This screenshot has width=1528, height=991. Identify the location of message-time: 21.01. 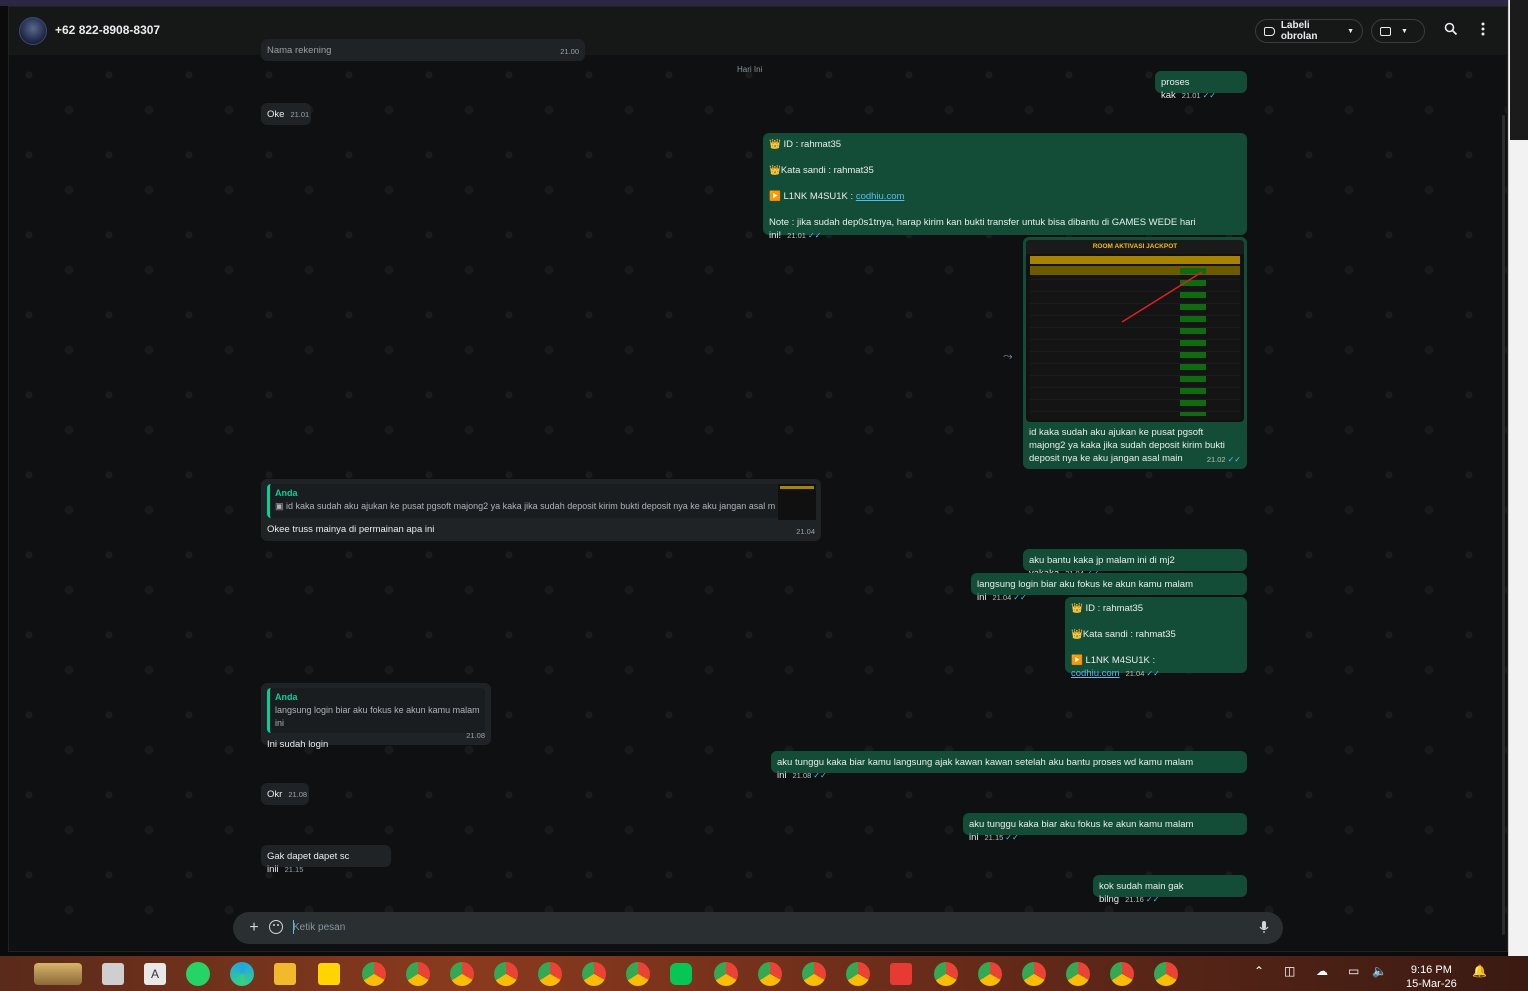
(1191, 95).